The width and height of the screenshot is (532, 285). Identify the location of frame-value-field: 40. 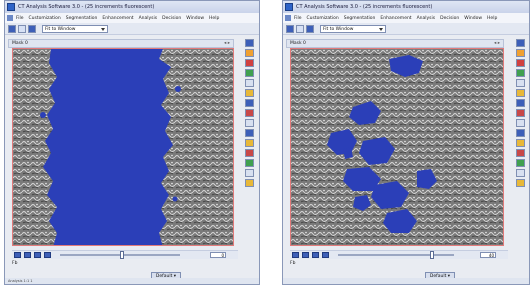
(488, 255).